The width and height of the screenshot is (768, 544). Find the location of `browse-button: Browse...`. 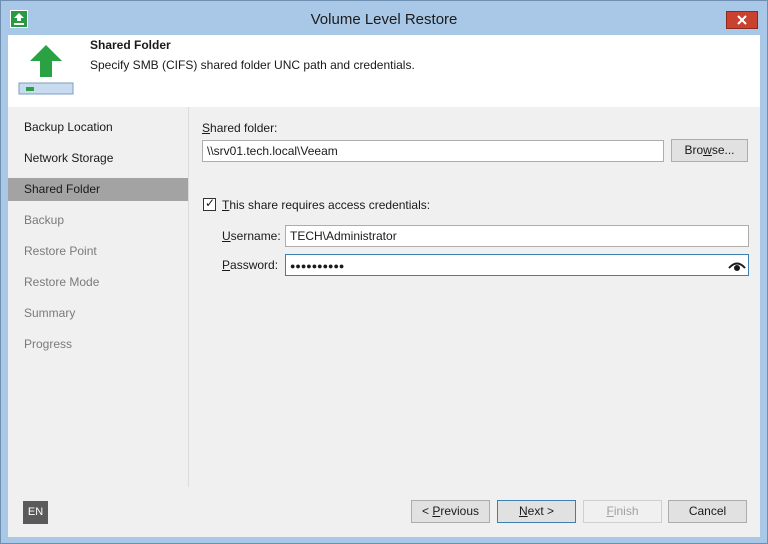

browse-button: Browse... is located at coordinates (709, 150).